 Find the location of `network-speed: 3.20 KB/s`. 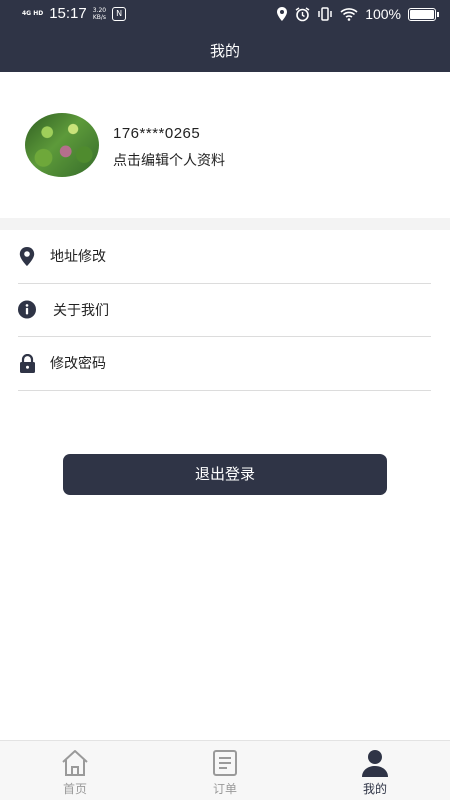

network-speed: 3.20 KB/s is located at coordinates (99, 13).